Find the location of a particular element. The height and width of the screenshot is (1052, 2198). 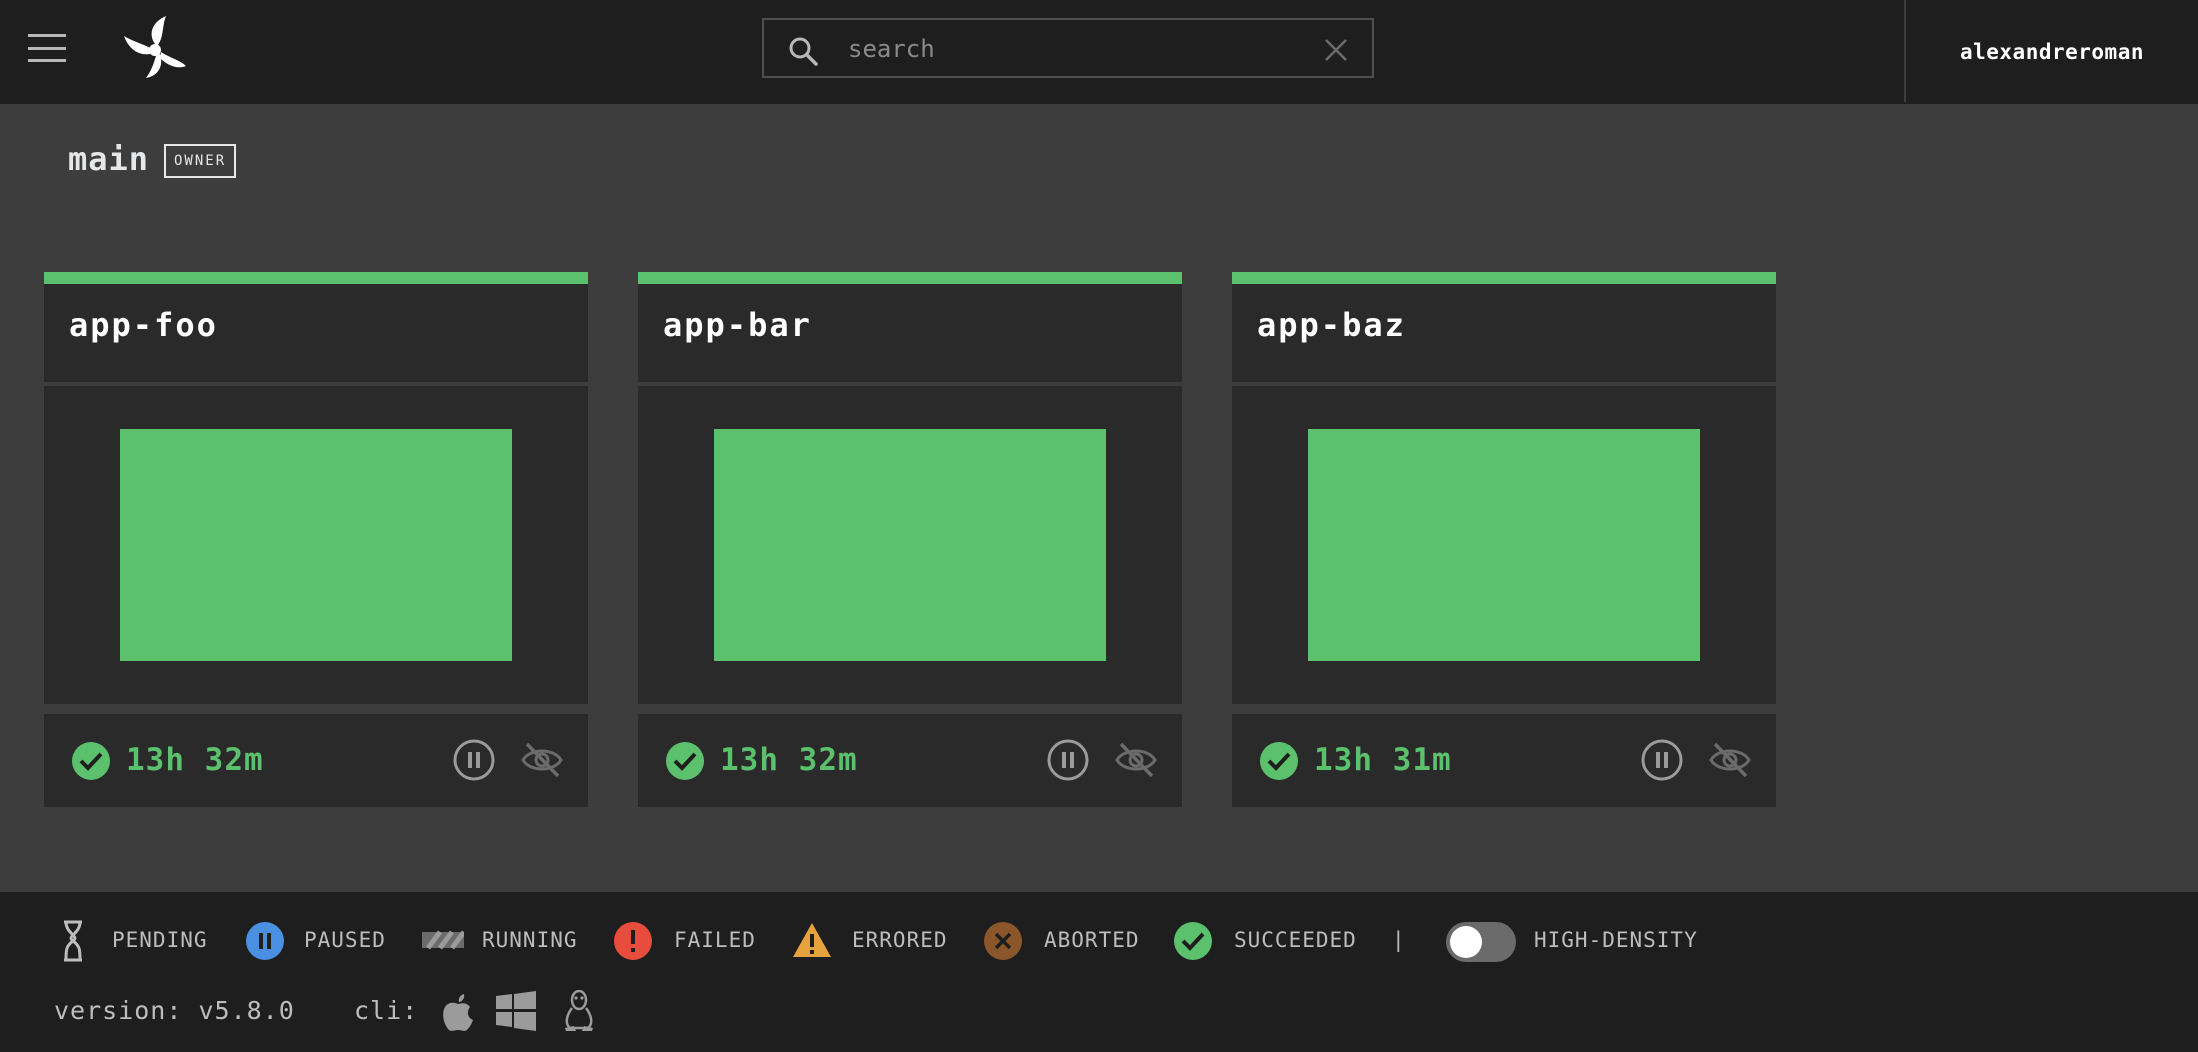

running-striped-icon is located at coordinates (443, 940).